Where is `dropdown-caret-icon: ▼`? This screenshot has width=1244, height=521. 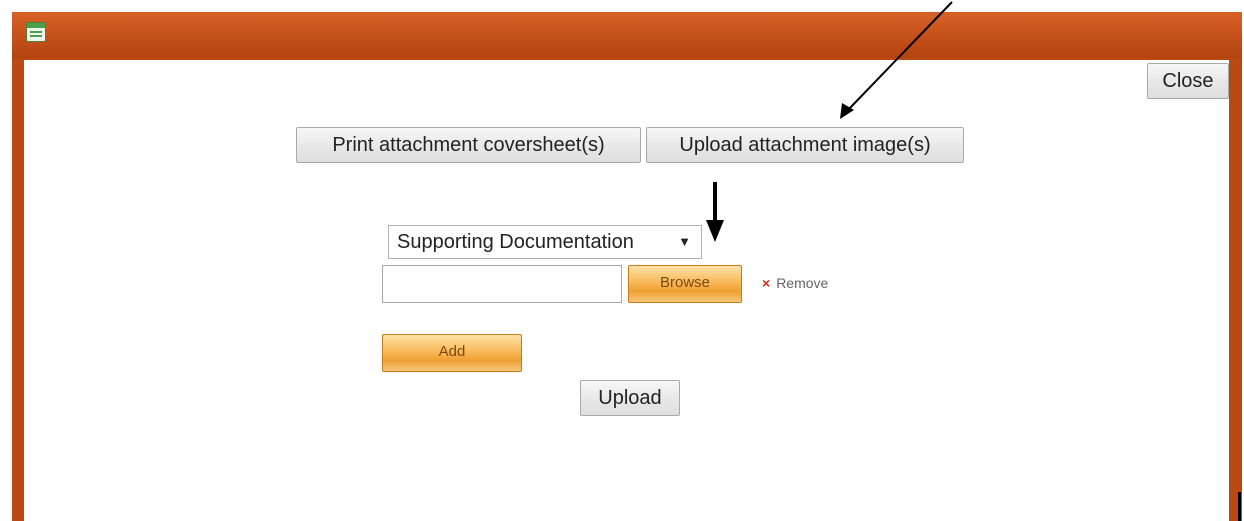 dropdown-caret-icon: ▼ is located at coordinates (684, 241).